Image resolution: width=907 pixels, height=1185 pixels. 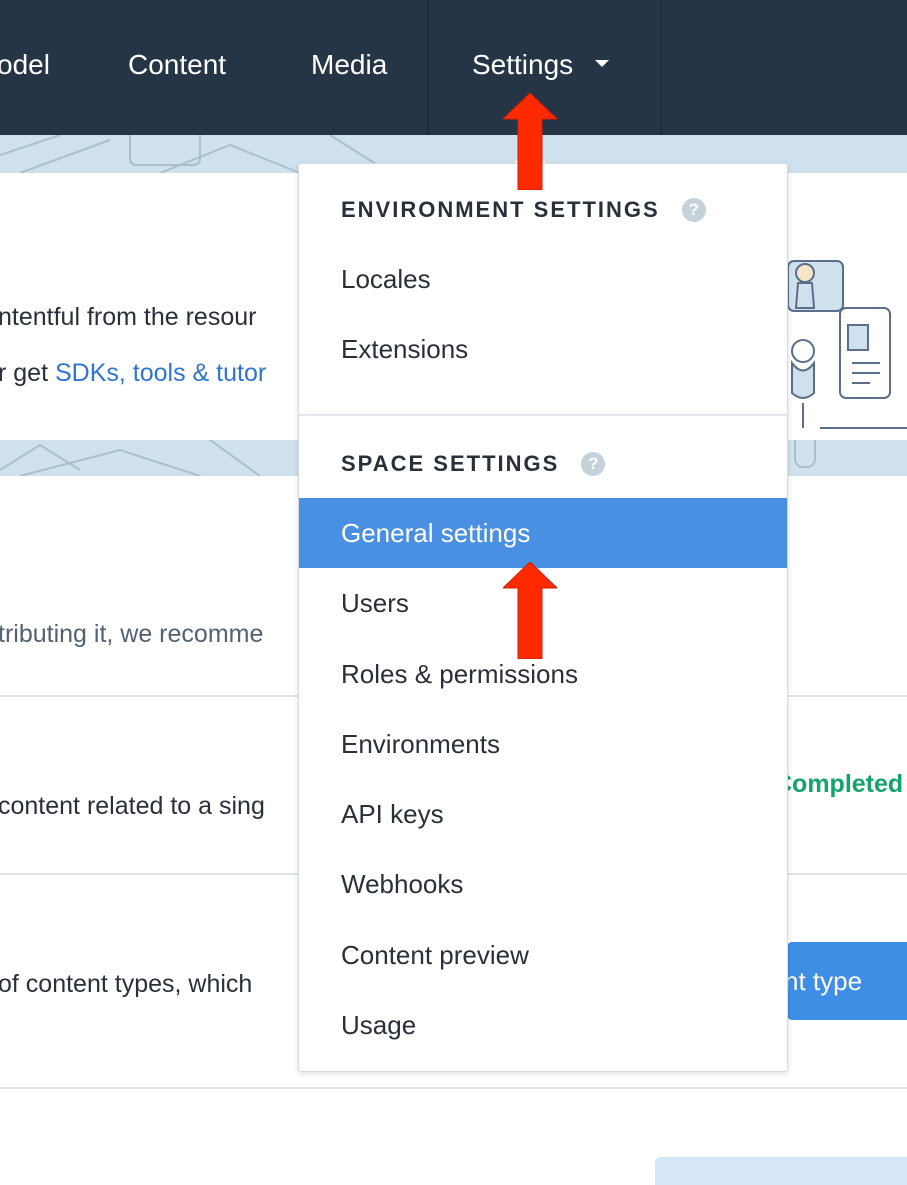 I want to click on menu-item-extensions: Extensions, so click(x=543, y=349).